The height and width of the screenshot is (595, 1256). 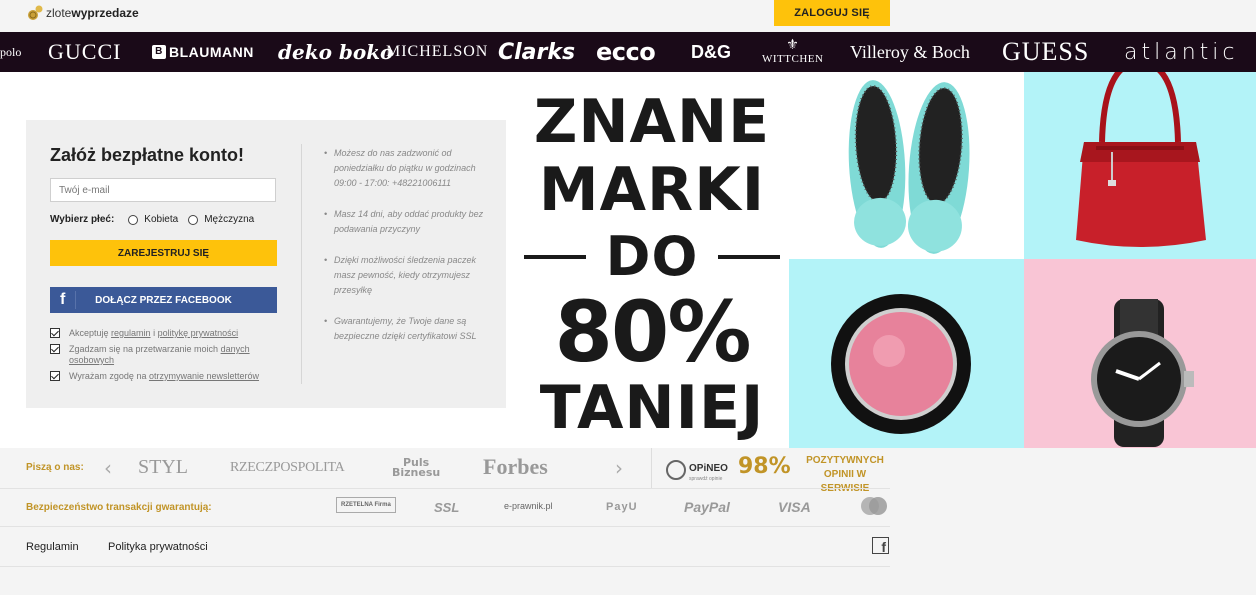 What do you see at coordinates (416, 467) in the screenshot?
I see `press-logo-puls-biznesu: Puls Biznesu` at bounding box center [416, 467].